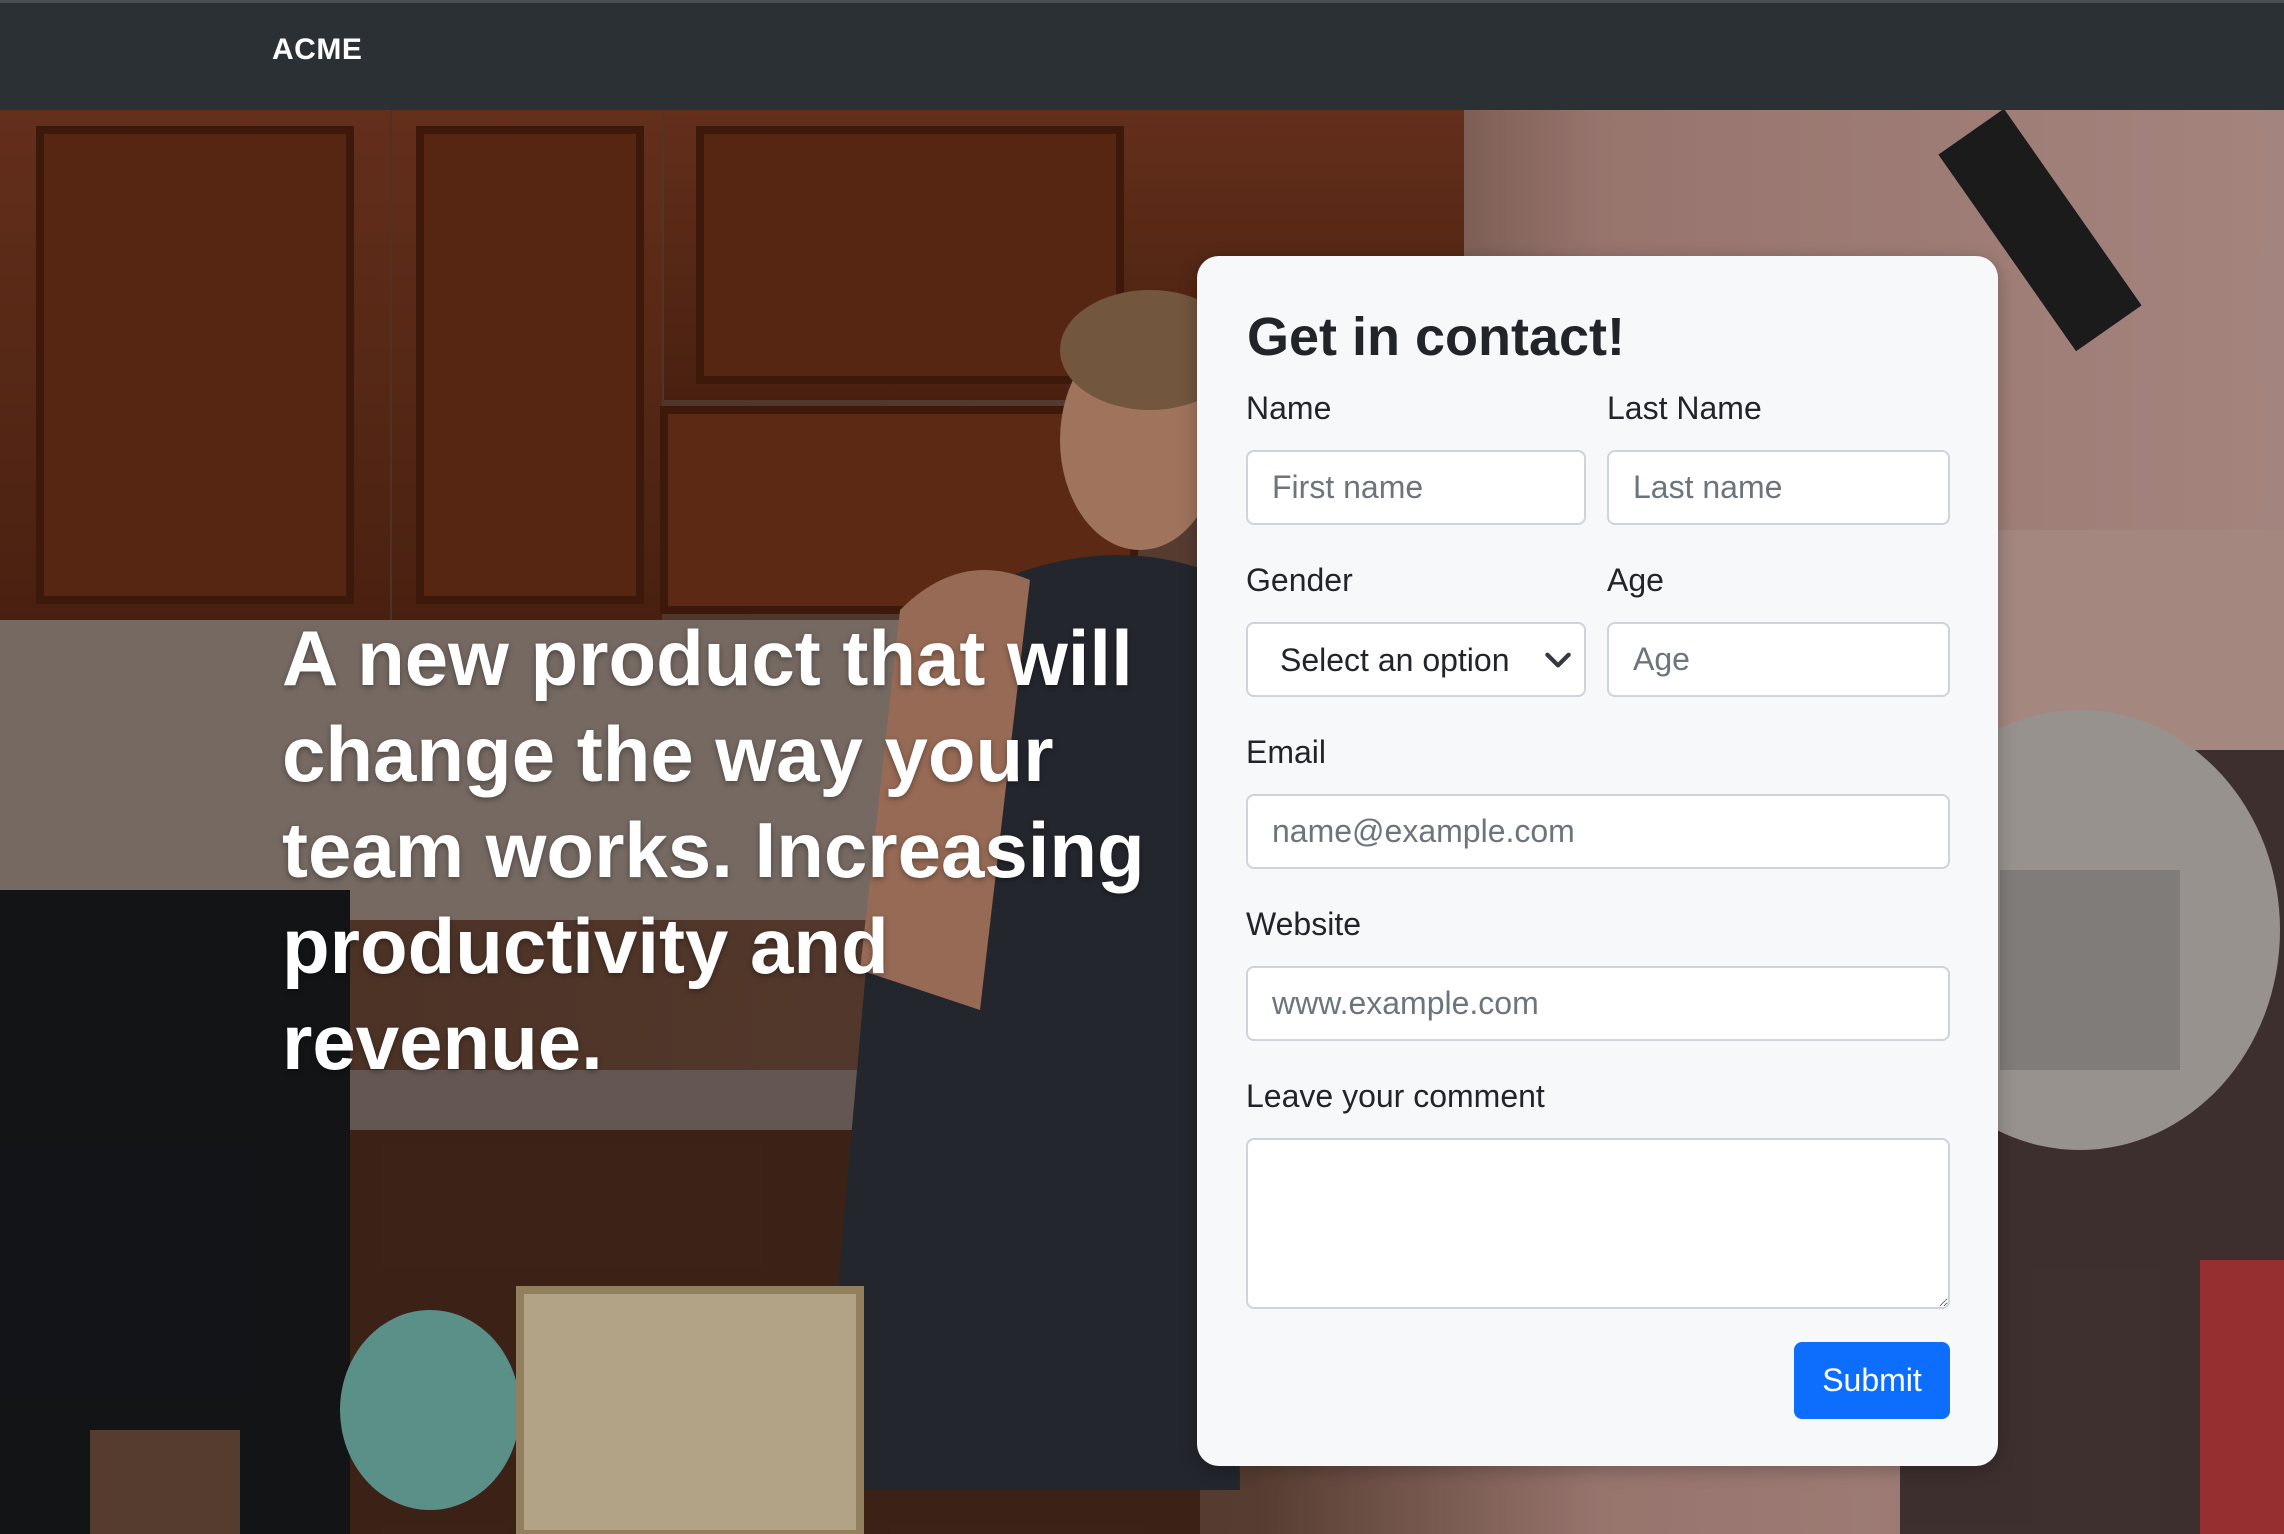  What do you see at coordinates (1286, 752) in the screenshot?
I see `email-label: Email` at bounding box center [1286, 752].